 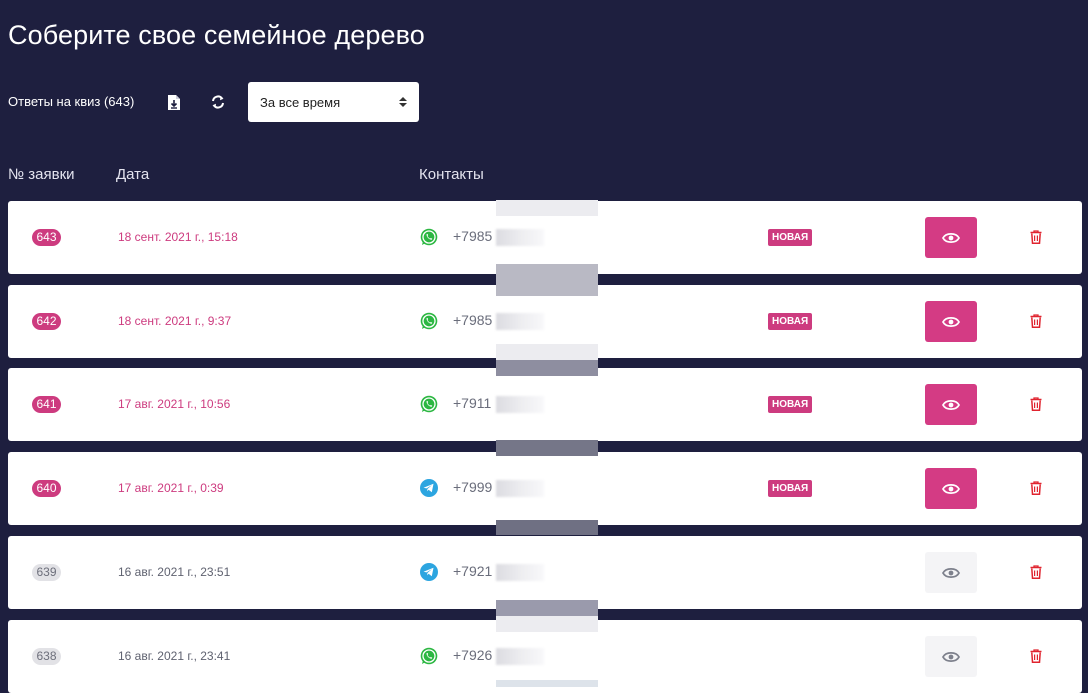 I want to click on period-select: За все время, so click(x=333, y=102).